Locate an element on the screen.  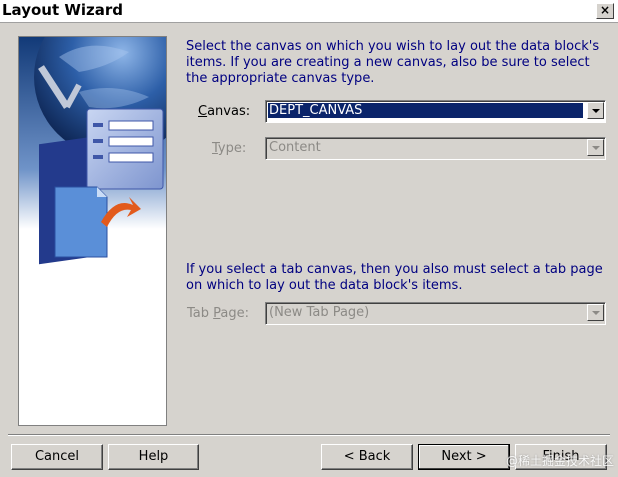
type-label: Type: is located at coordinates (229, 148).